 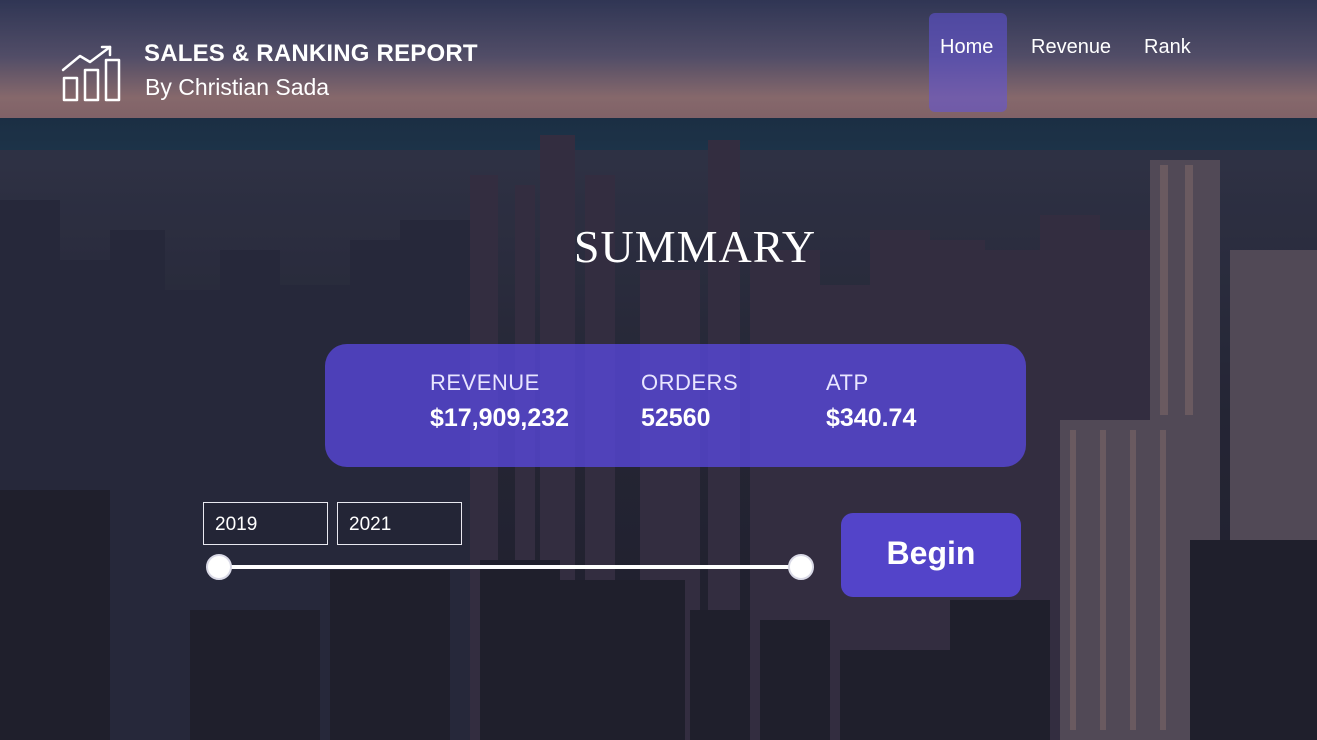 I want to click on report-subtitle: By Christian Sada, so click(x=237, y=87).